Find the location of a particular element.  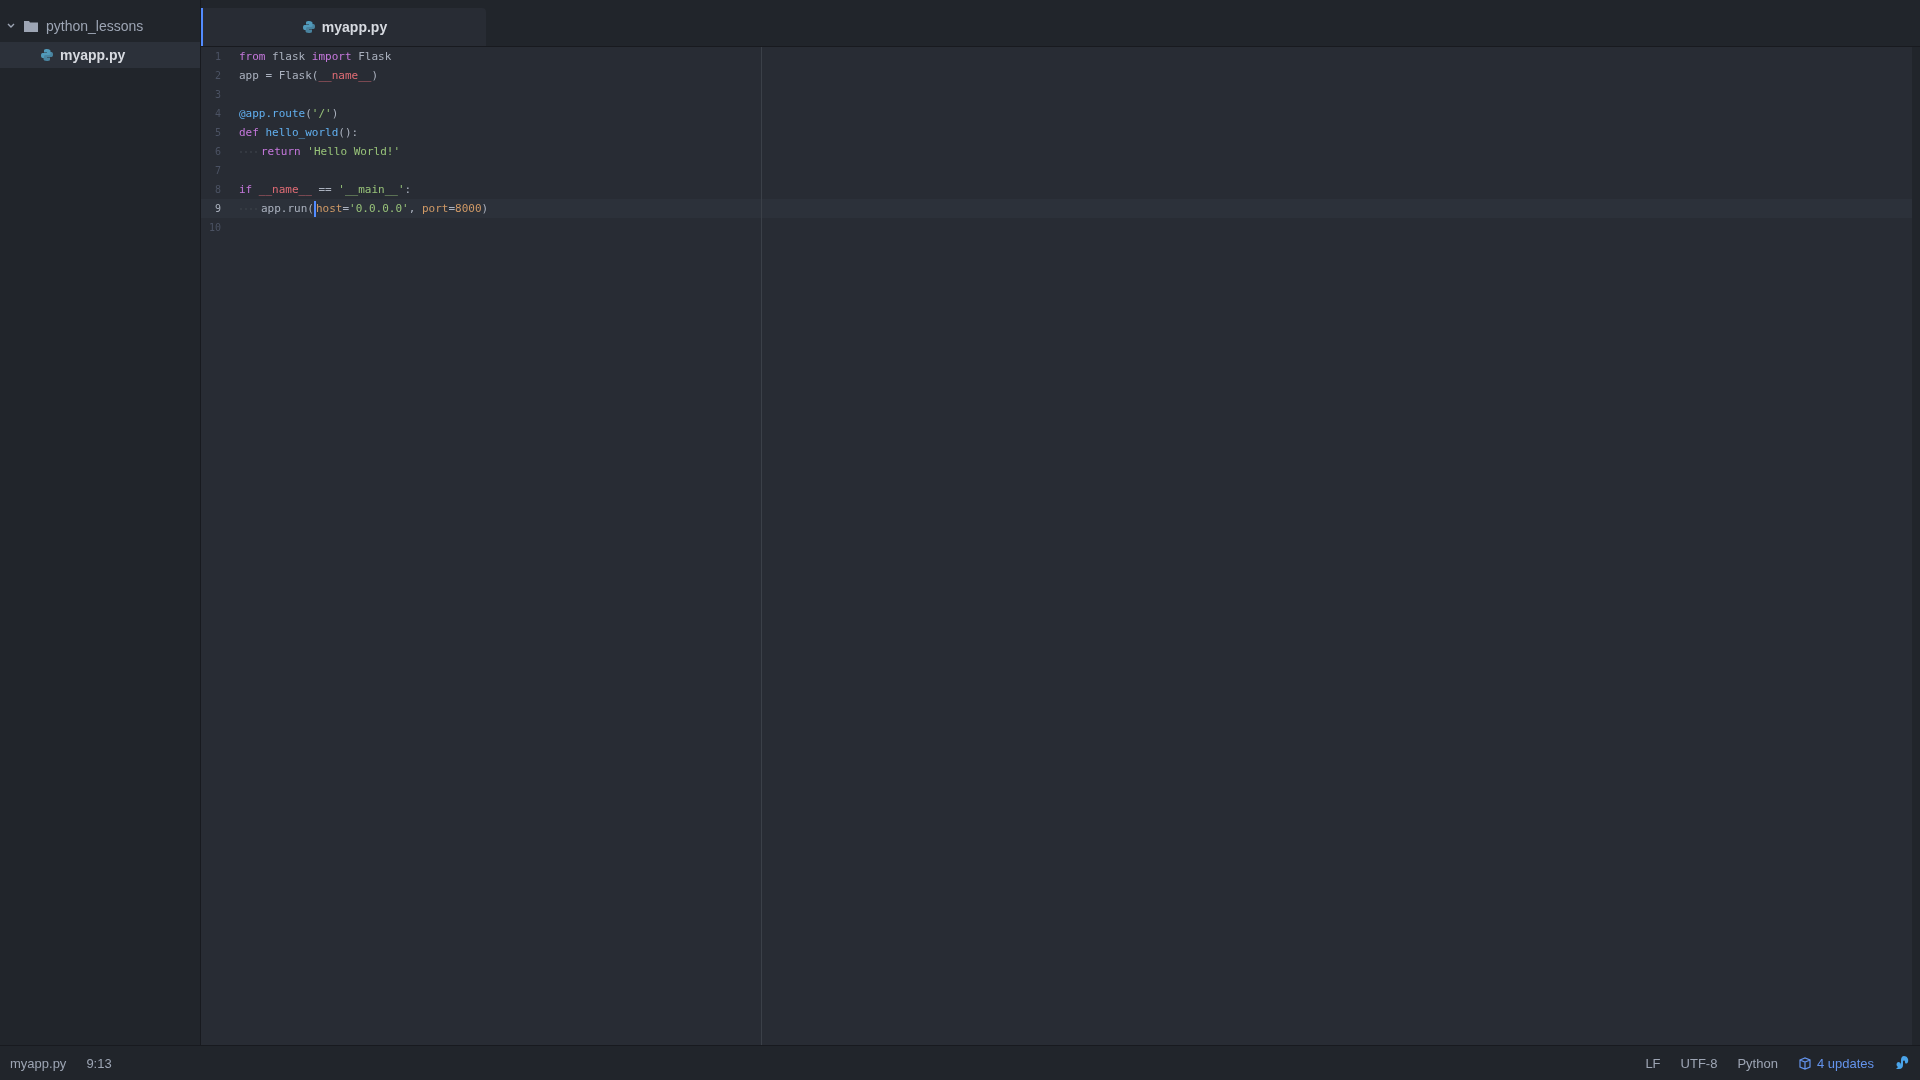

file-item: myapp.py is located at coordinates (100, 55).